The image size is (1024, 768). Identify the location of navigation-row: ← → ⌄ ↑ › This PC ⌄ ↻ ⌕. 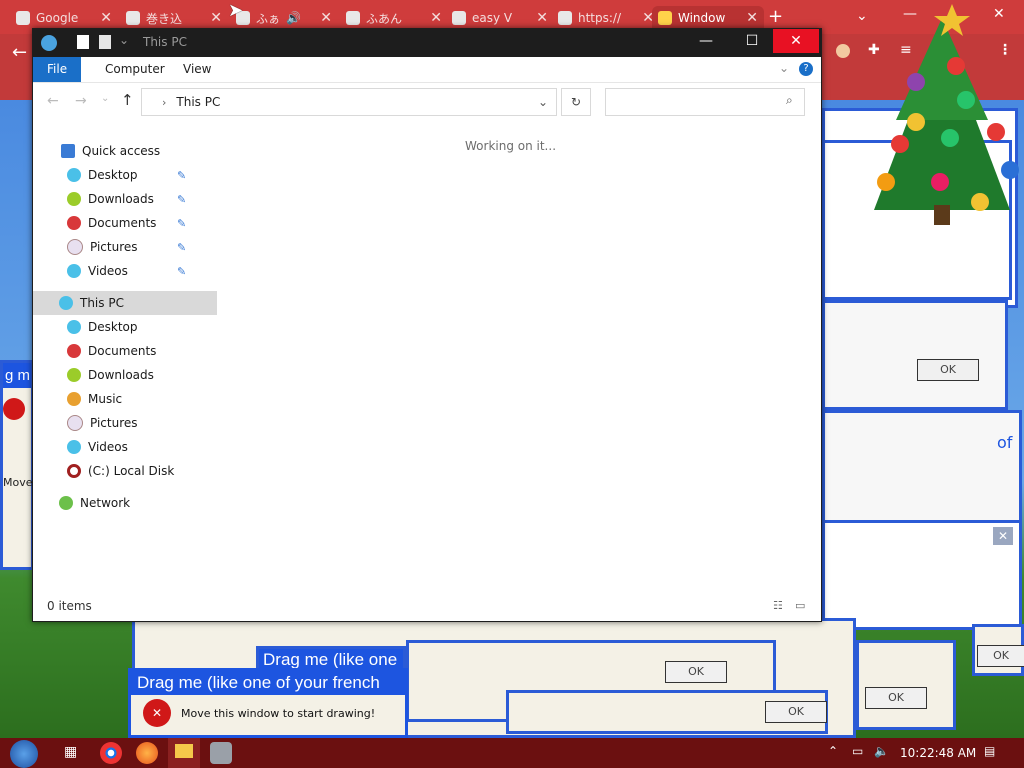
(427, 103).